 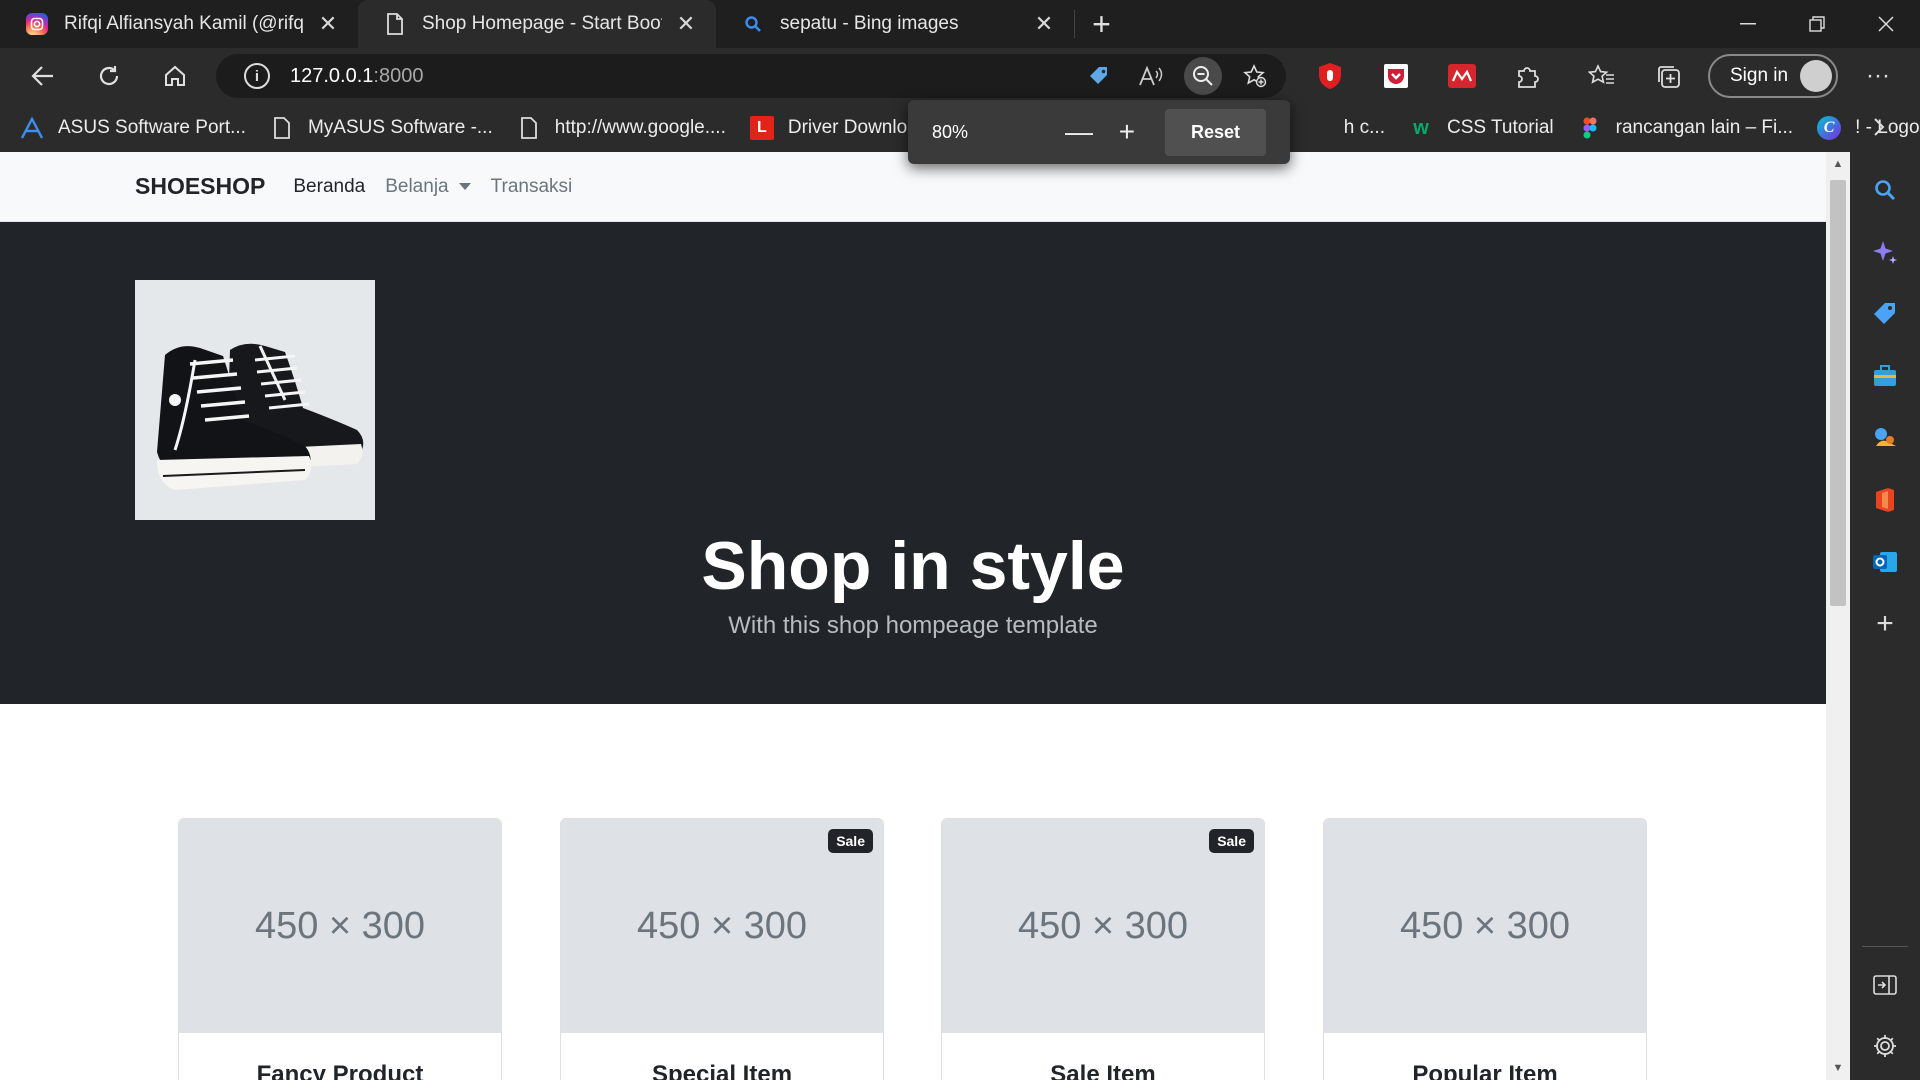 I want to click on plus-icon: +, so click(x=1101, y=23).